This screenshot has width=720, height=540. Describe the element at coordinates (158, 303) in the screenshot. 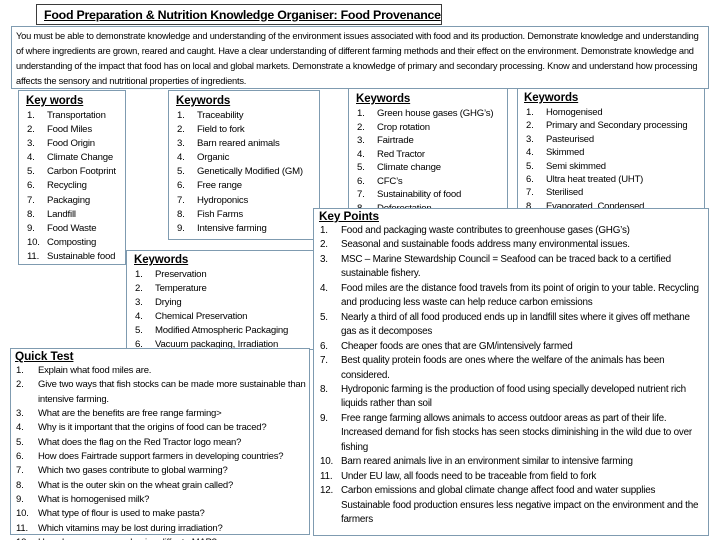

I see `list-item: Drying` at that location.